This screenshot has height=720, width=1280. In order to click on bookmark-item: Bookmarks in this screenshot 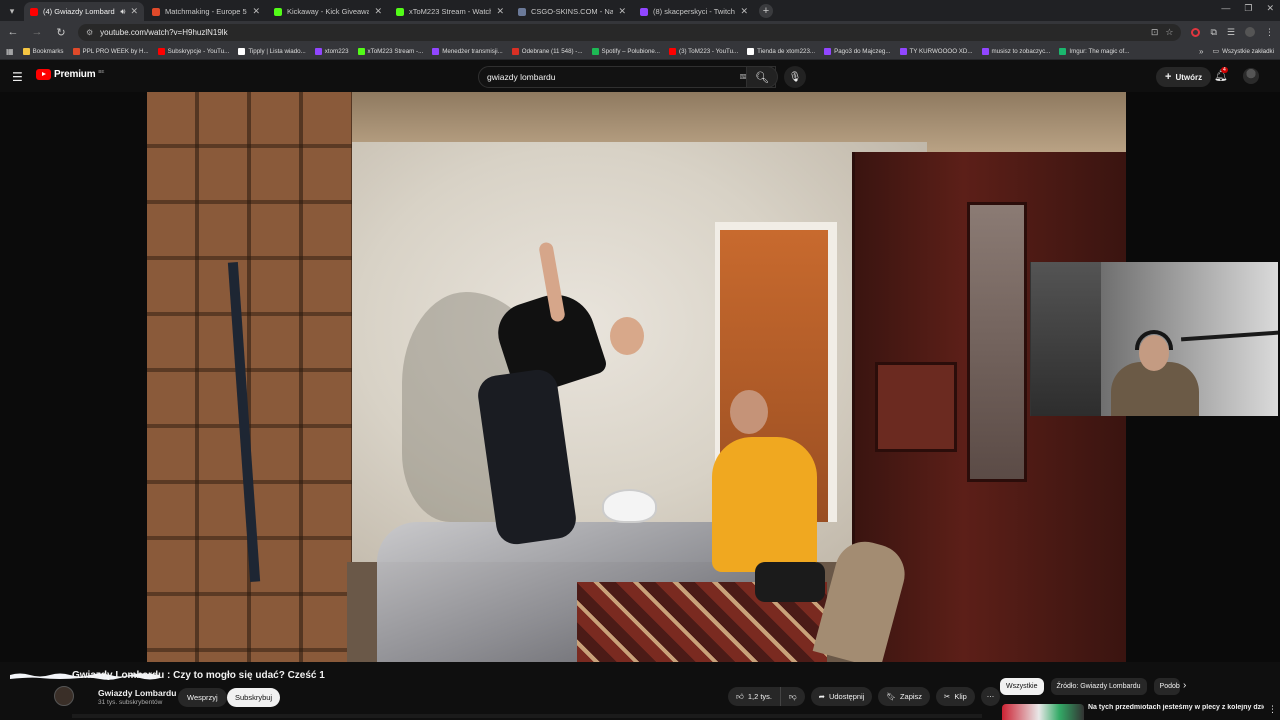, I will do `click(43, 51)`.